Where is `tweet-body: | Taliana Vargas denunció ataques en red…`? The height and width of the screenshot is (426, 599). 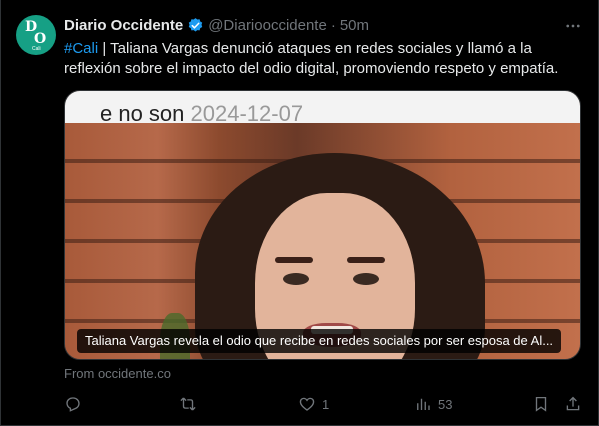 tweet-body: | Taliana Vargas denunció ataques en red… is located at coordinates (311, 58).